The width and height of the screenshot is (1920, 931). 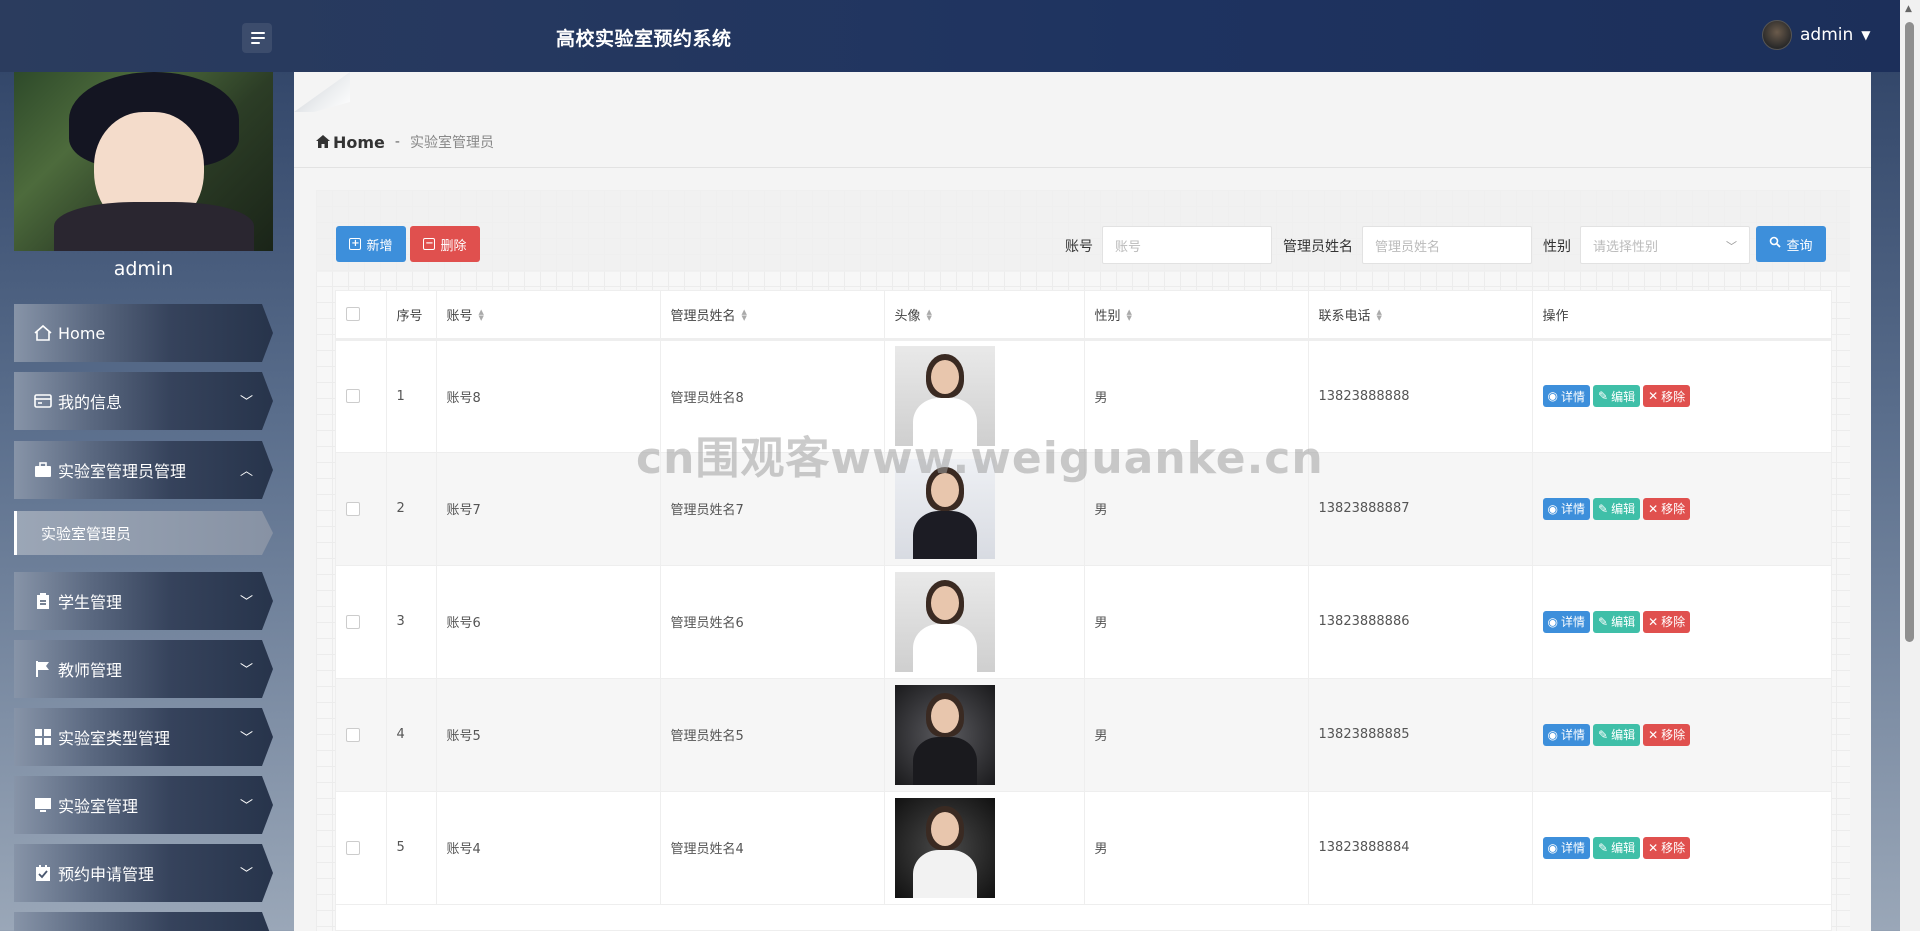 What do you see at coordinates (984, 316) in the screenshot?
I see `col-header-avatar: 头像 ▲ ▼` at bounding box center [984, 316].